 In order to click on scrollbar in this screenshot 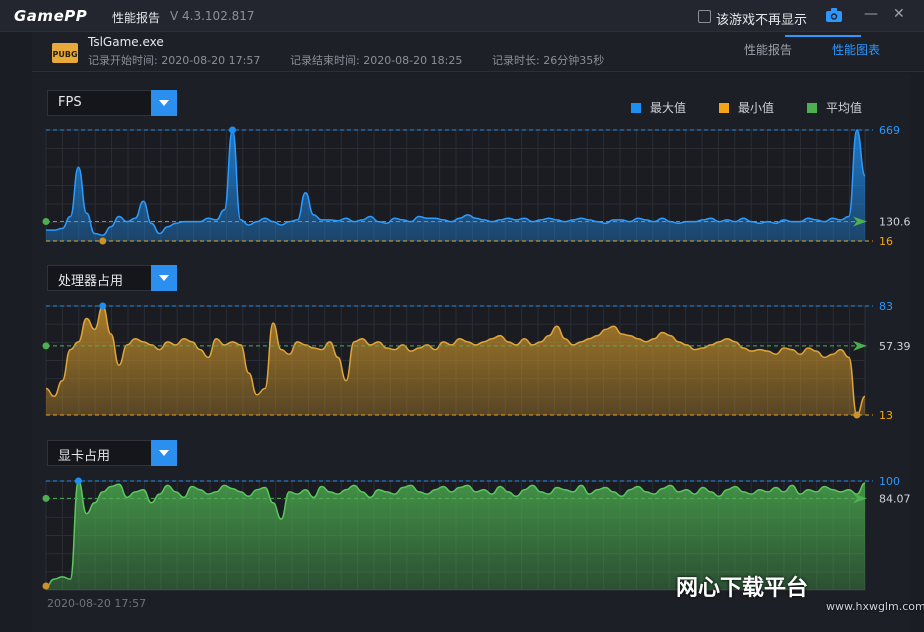, I will do `click(917, 352)`.